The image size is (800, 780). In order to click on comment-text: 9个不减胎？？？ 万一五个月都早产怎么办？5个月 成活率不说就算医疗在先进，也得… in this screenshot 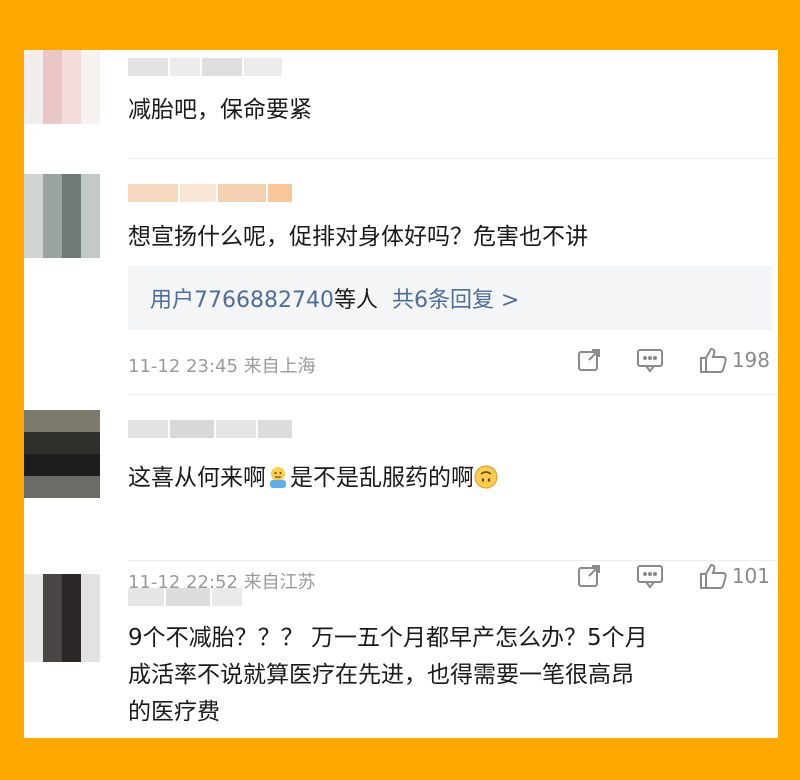, I will do `click(388, 675)`.